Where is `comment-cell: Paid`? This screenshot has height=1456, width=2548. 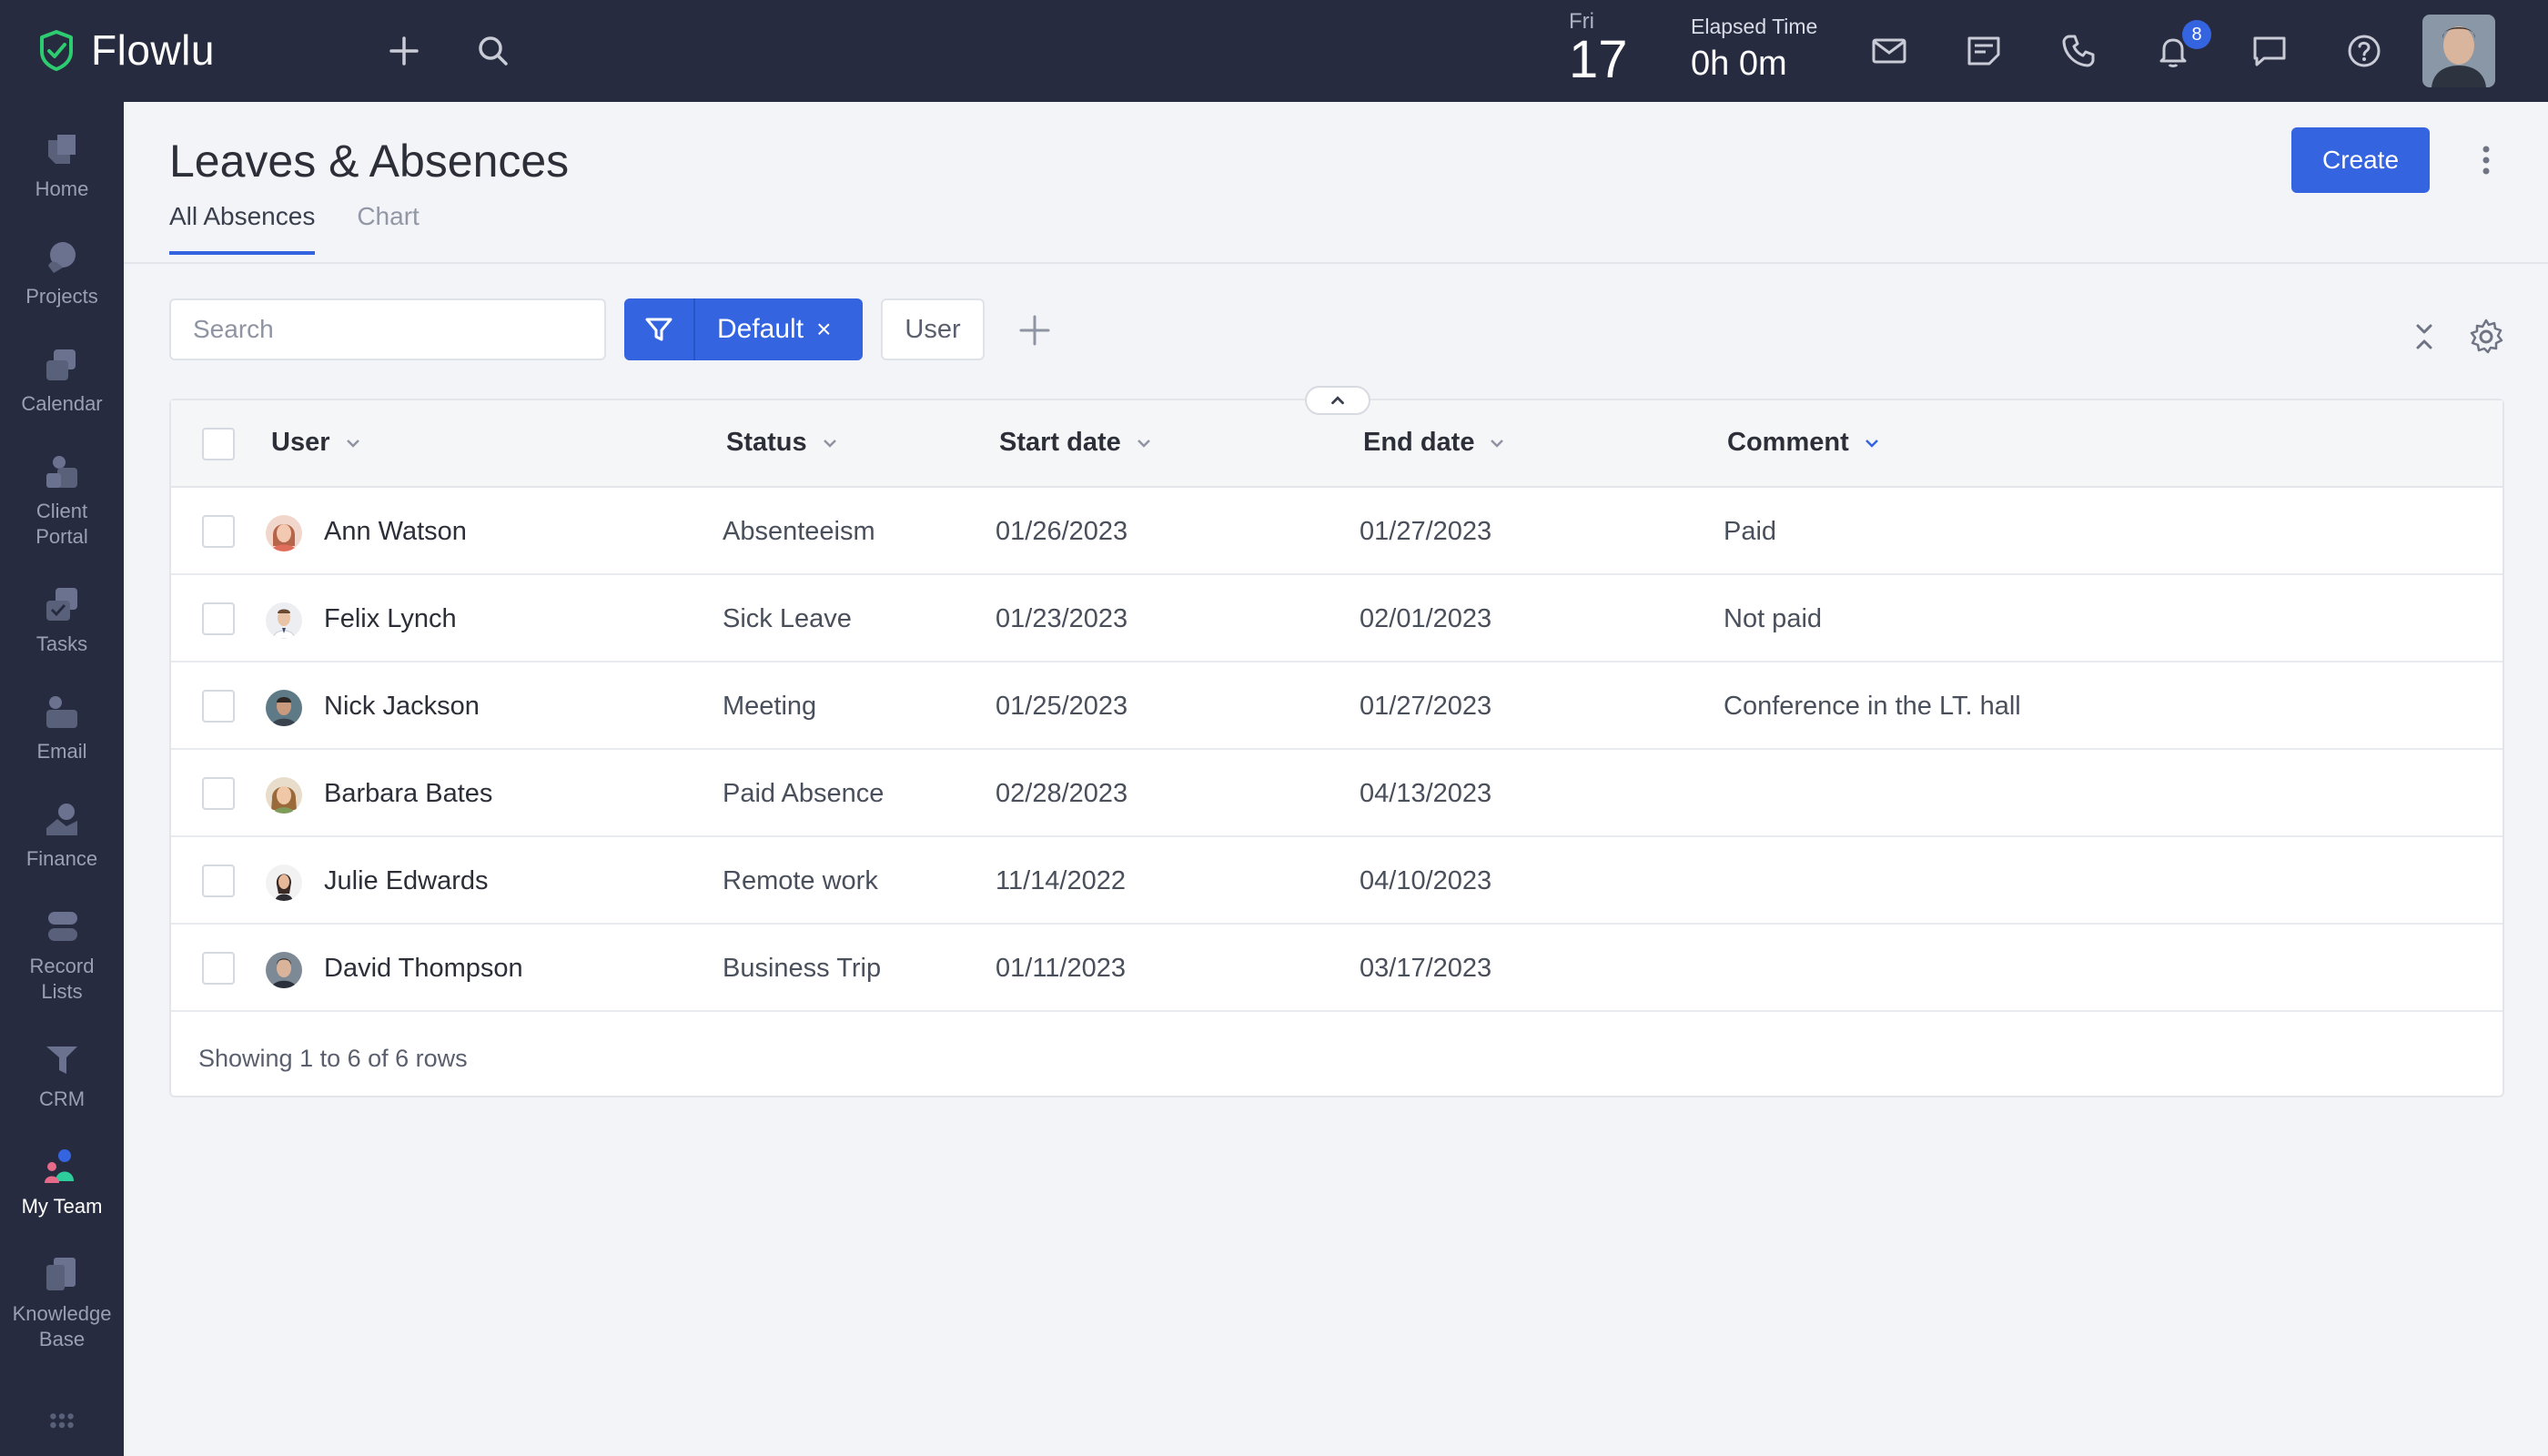
comment-cell: Paid is located at coordinates (1751, 532).